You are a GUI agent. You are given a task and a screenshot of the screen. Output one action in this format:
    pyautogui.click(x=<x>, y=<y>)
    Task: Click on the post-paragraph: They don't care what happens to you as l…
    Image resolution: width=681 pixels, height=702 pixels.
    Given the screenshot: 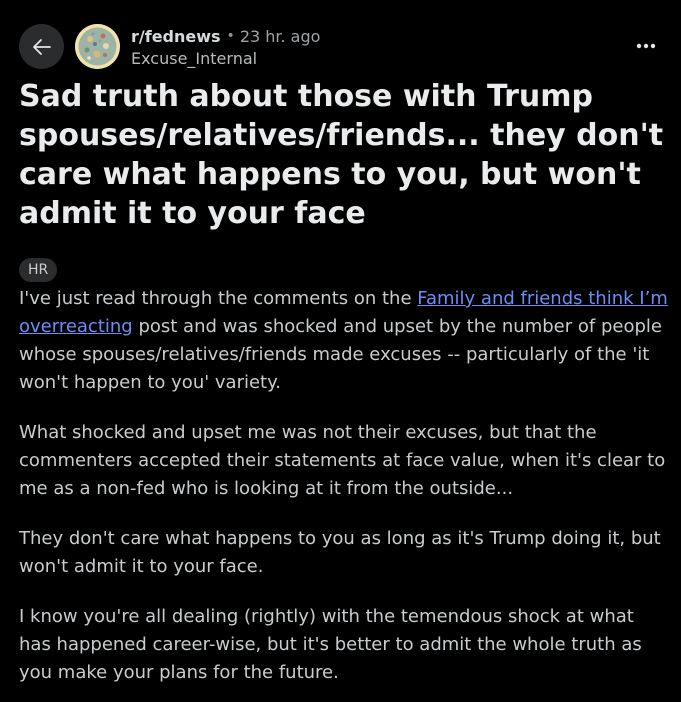 What is the action you would take?
    pyautogui.click(x=340, y=552)
    